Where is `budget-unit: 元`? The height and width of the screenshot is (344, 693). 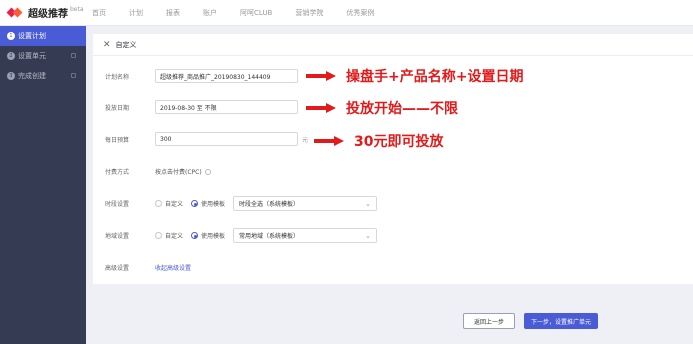 budget-unit: 元 is located at coordinates (305, 140).